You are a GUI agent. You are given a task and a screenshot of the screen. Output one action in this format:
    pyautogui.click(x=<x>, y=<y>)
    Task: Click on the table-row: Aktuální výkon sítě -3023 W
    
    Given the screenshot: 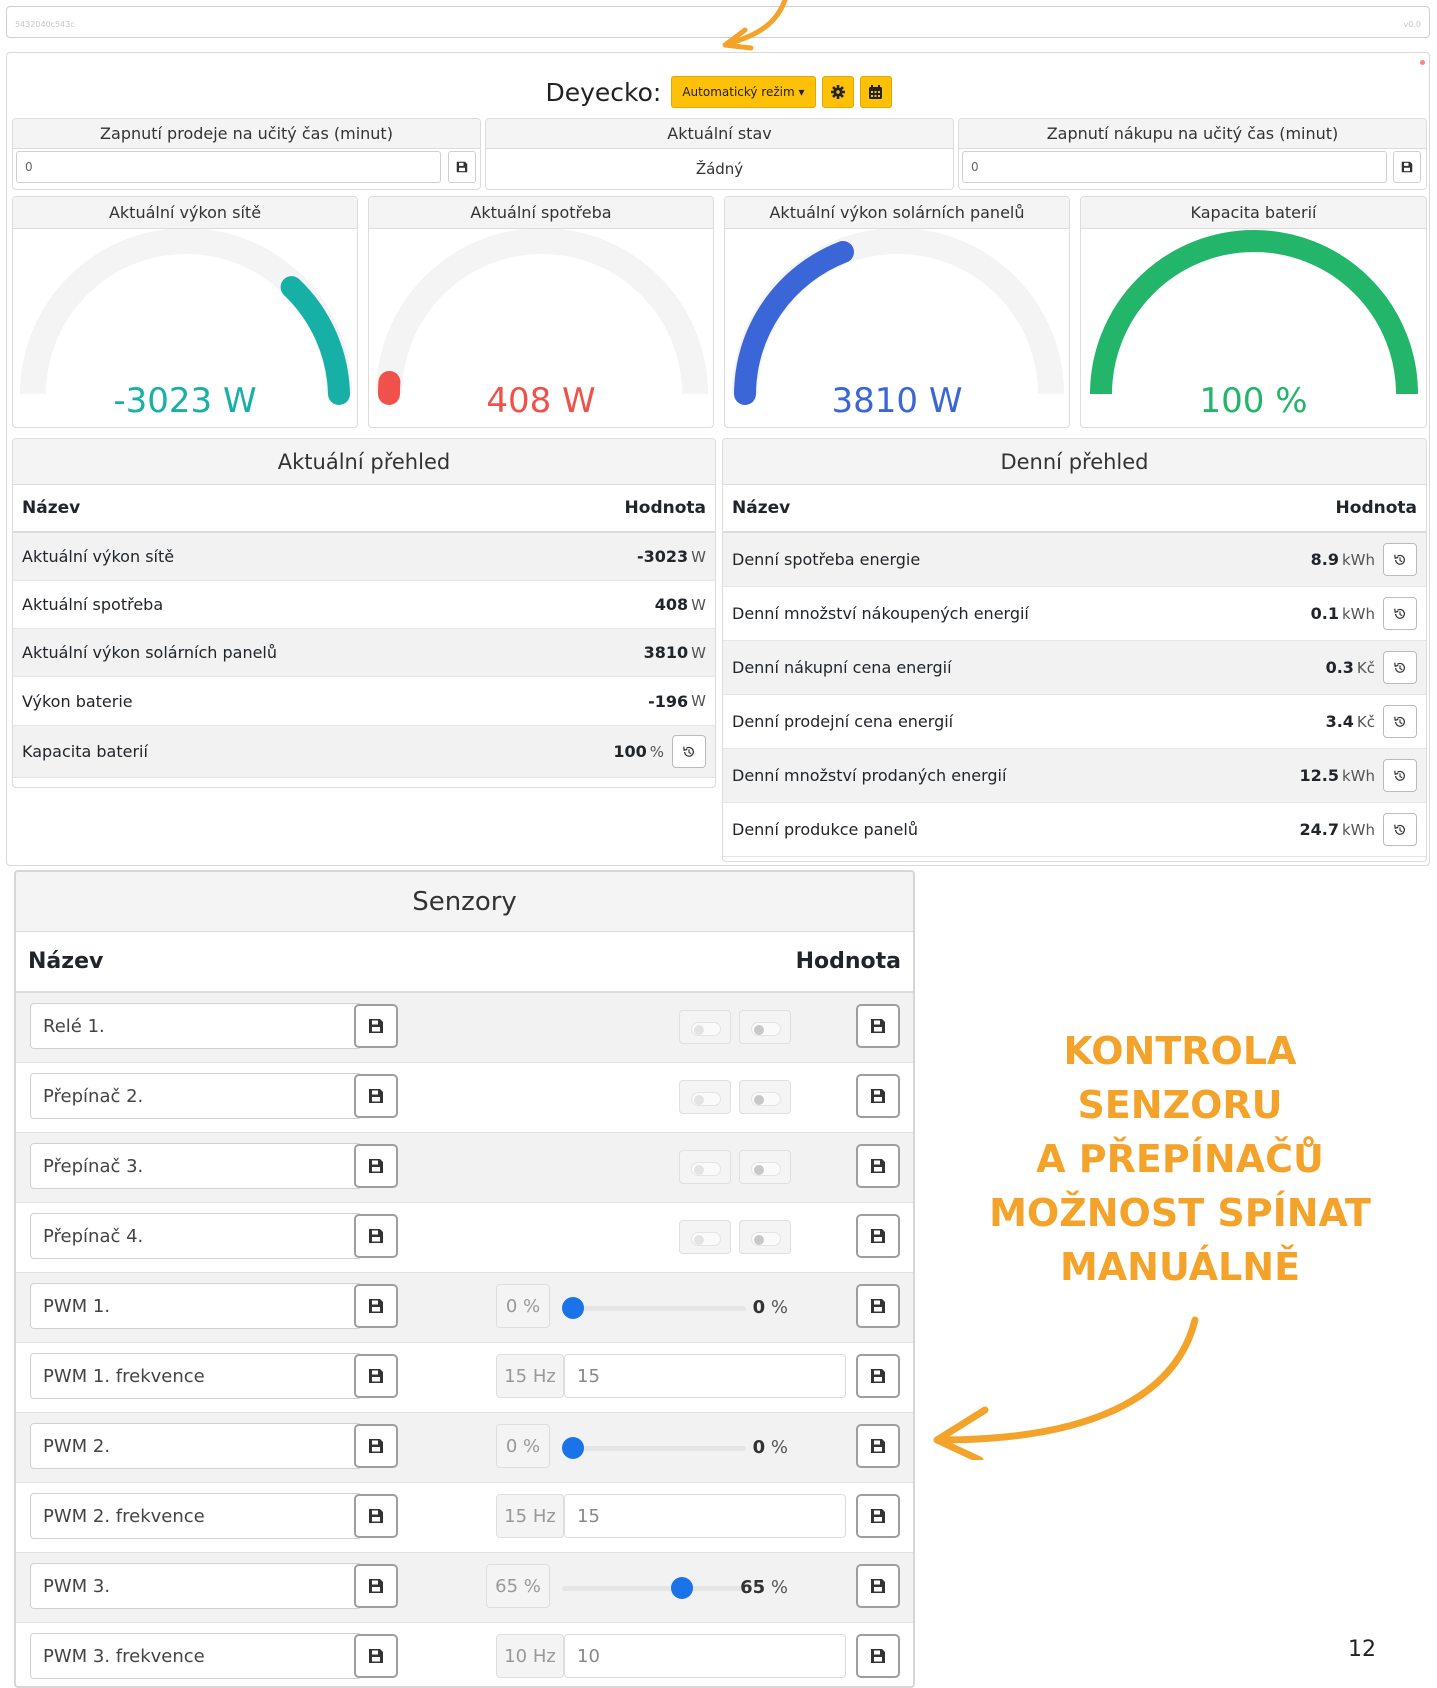 What is the action you would take?
    pyautogui.click(x=364, y=557)
    